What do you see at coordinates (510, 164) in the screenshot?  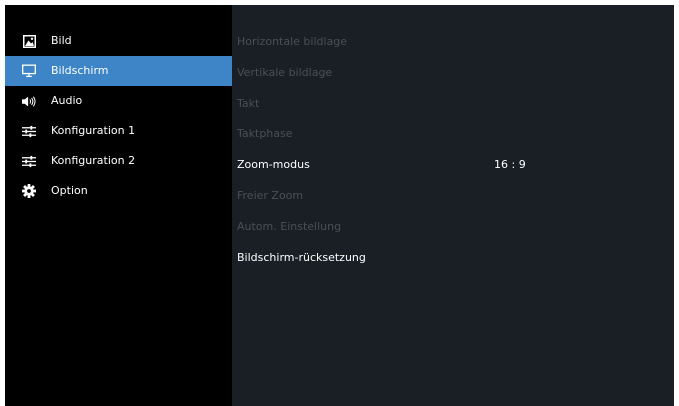 I see `zoom-modus-value: 16 : 9` at bounding box center [510, 164].